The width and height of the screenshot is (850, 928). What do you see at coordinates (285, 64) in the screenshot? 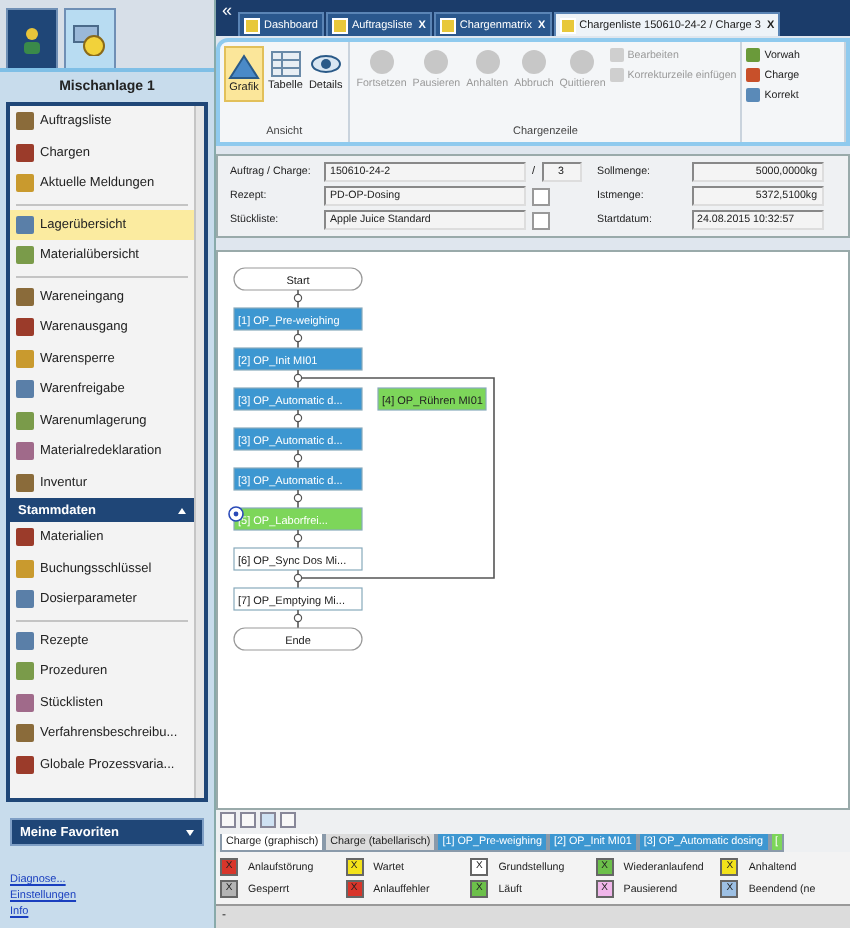
I see `table-icon` at bounding box center [285, 64].